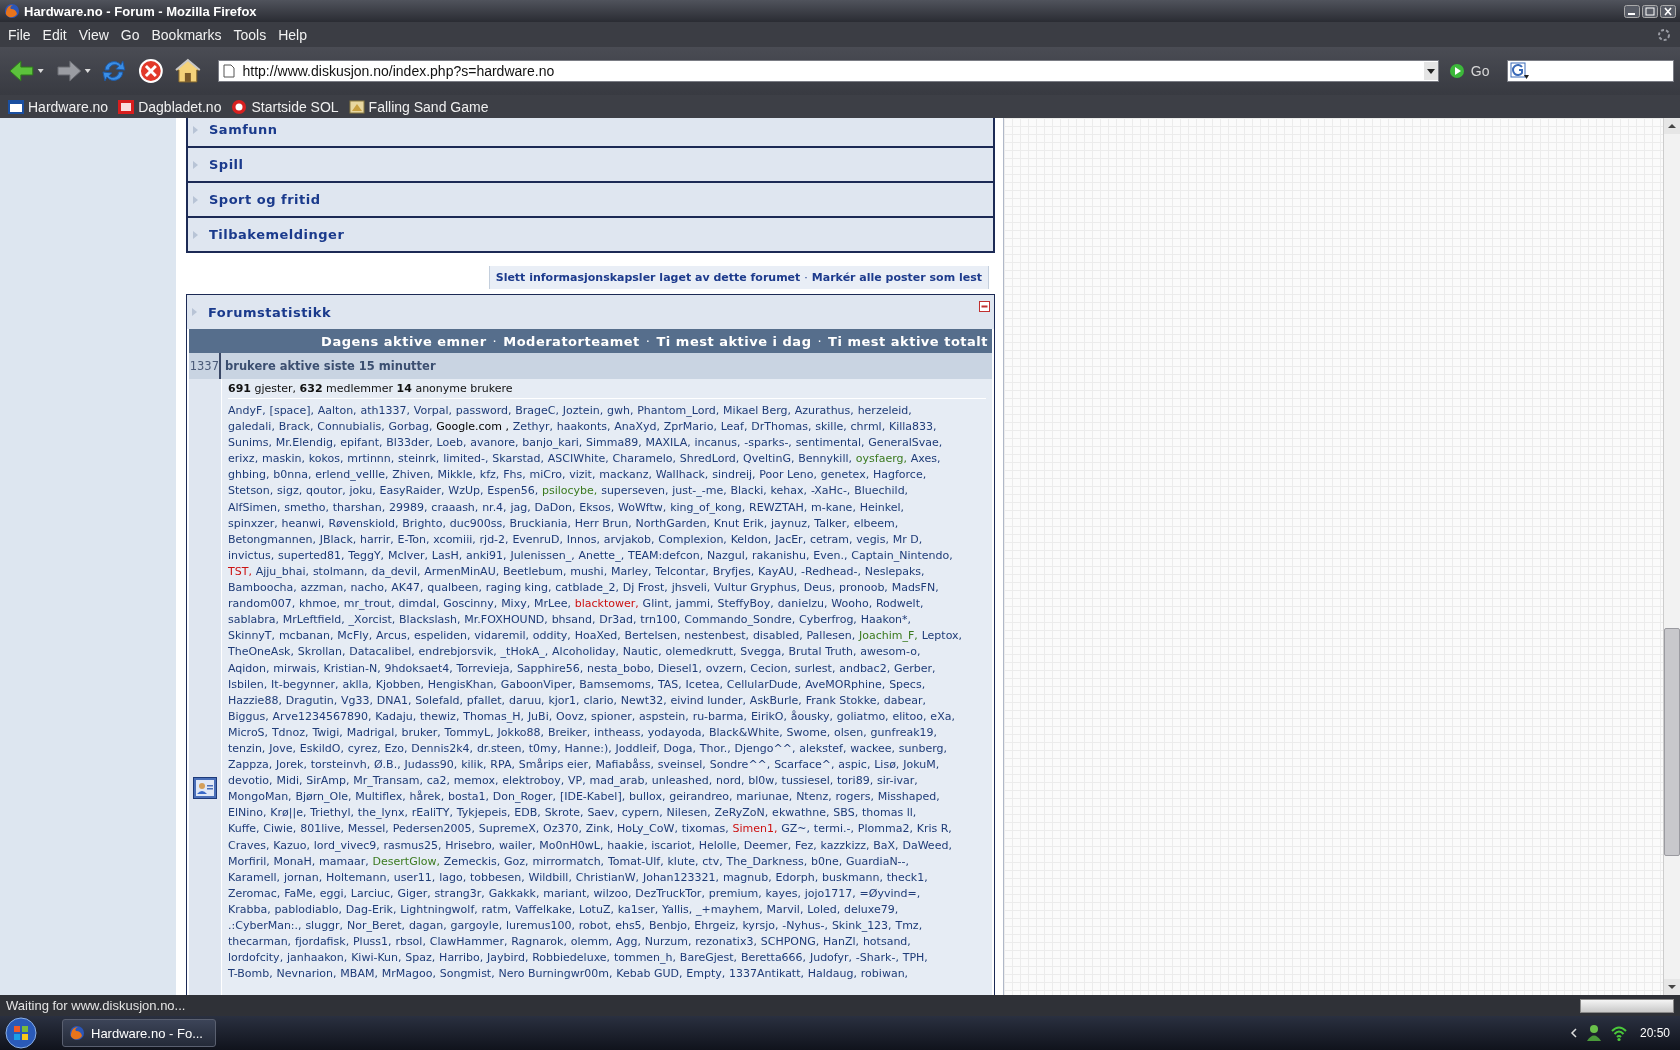  What do you see at coordinates (240, 572) in the screenshot?
I see `user-link: TST,` at bounding box center [240, 572].